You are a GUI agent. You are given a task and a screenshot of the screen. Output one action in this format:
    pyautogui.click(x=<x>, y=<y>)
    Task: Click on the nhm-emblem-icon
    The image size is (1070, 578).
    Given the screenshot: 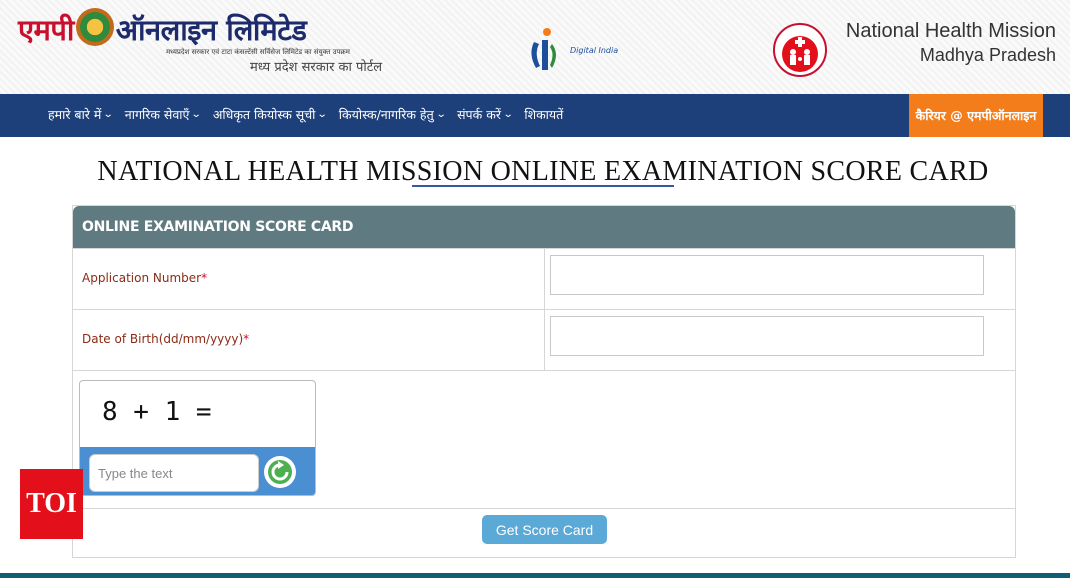 What is the action you would take?
    pyautogui.click(x=800, y=50)
    